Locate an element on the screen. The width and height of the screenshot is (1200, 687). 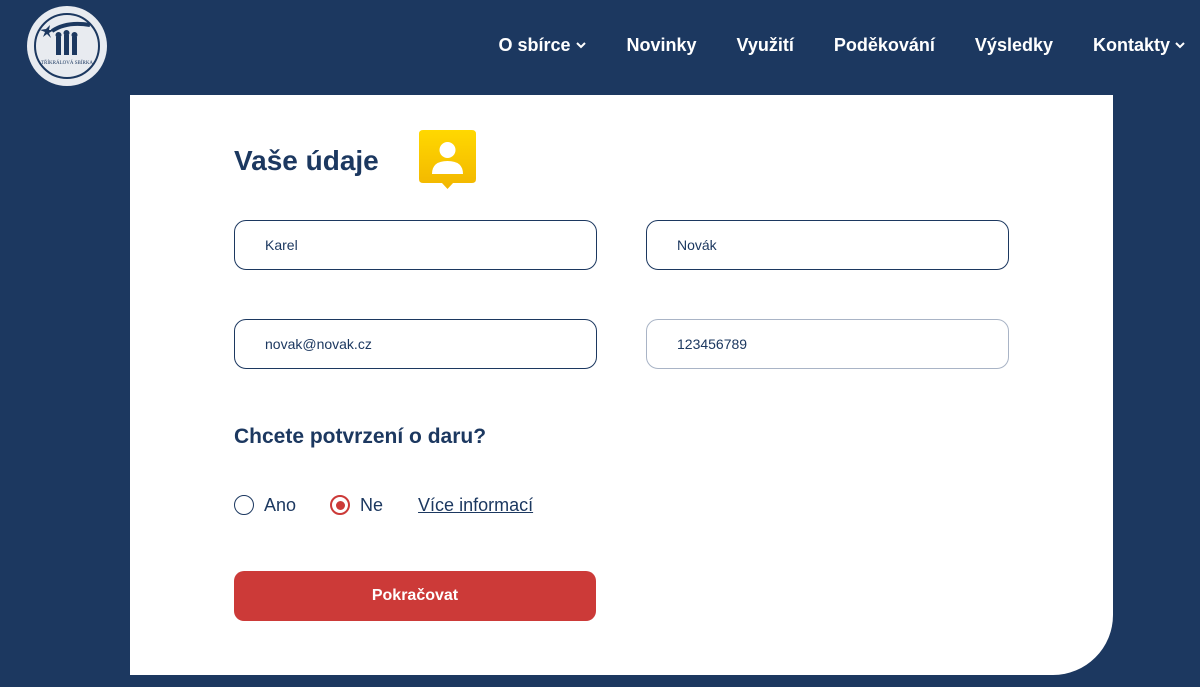
nav-item-vysledky: Výsledky is located at coordinates (1014, 45).